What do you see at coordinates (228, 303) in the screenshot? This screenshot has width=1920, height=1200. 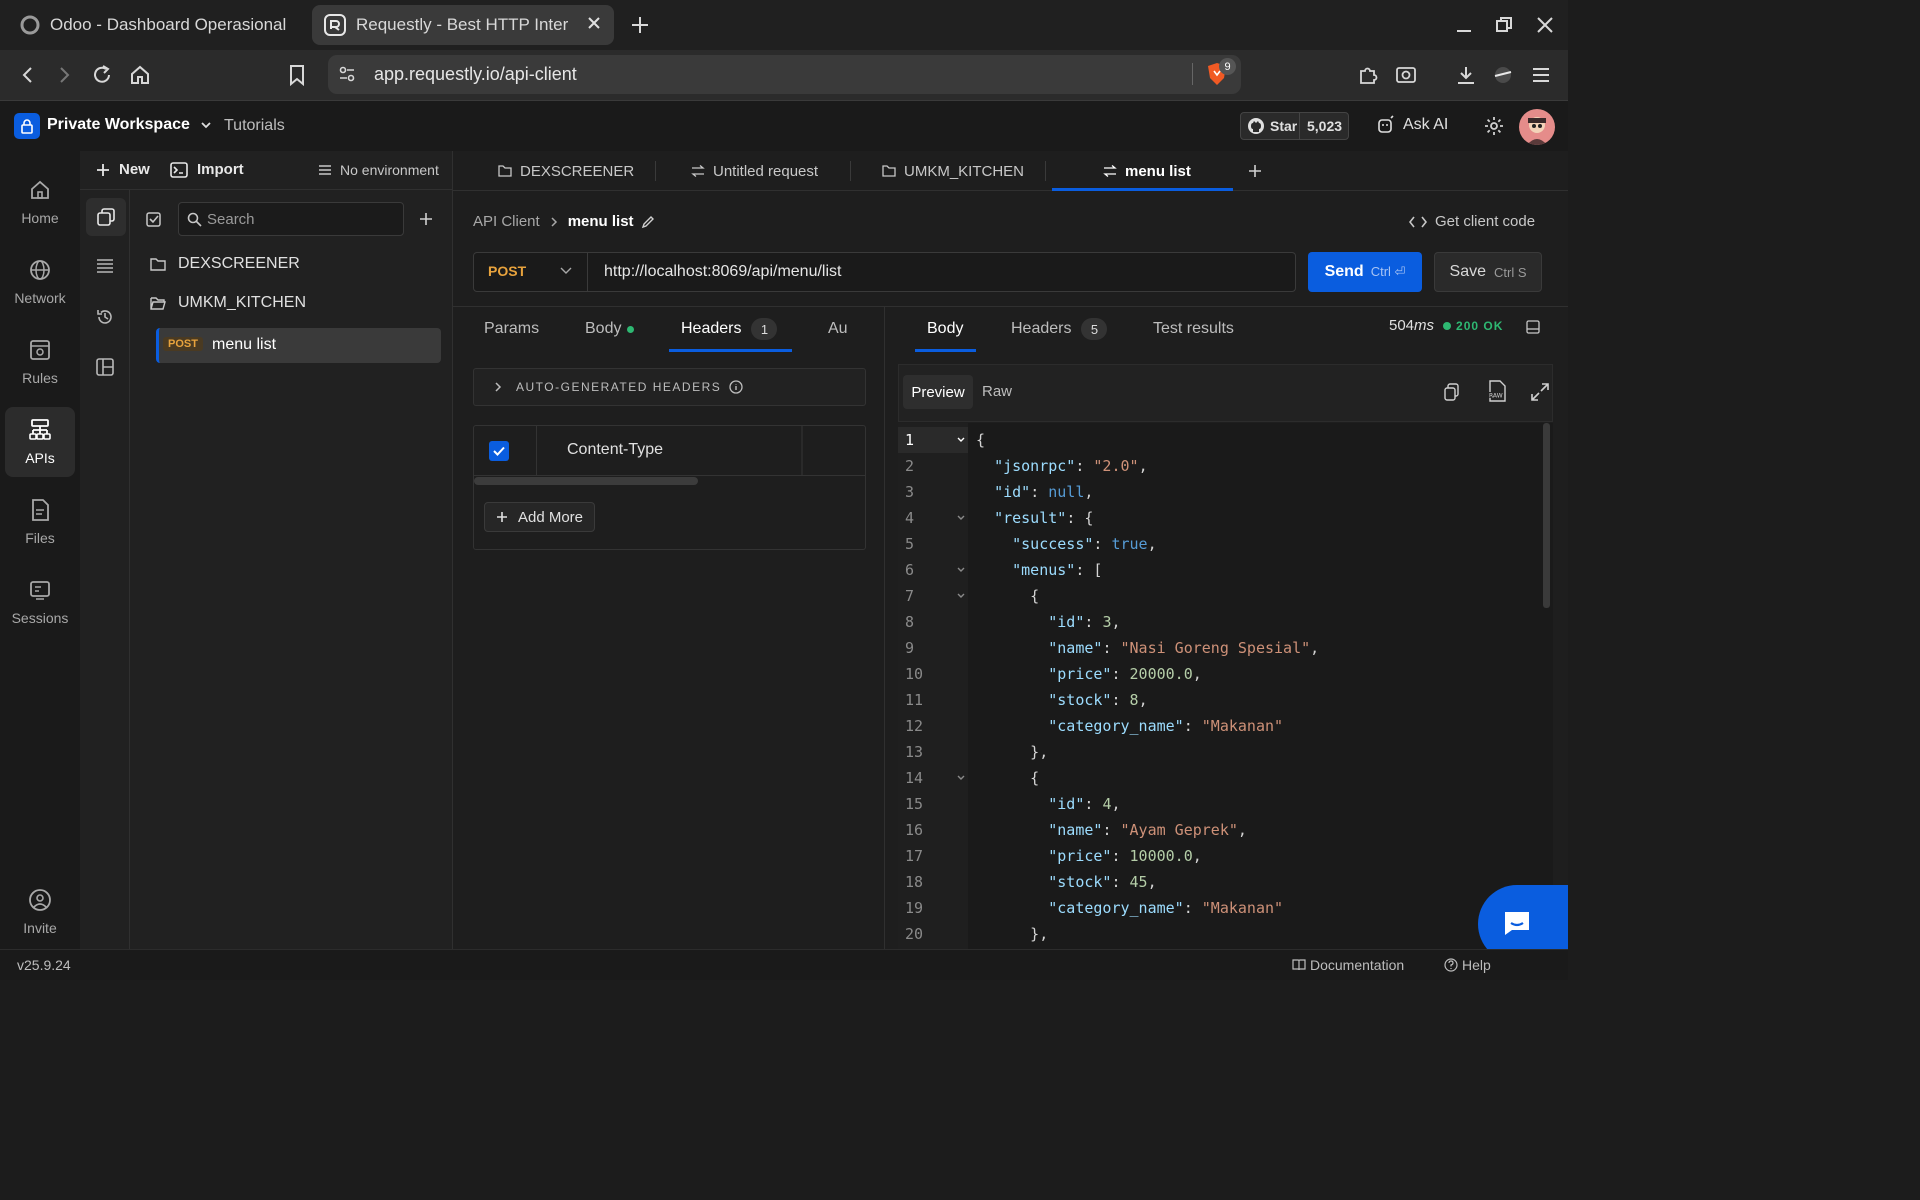 I see `collection-umkm-kitchen: UMKM_KITCHEN` at bounding box center [228, 303].